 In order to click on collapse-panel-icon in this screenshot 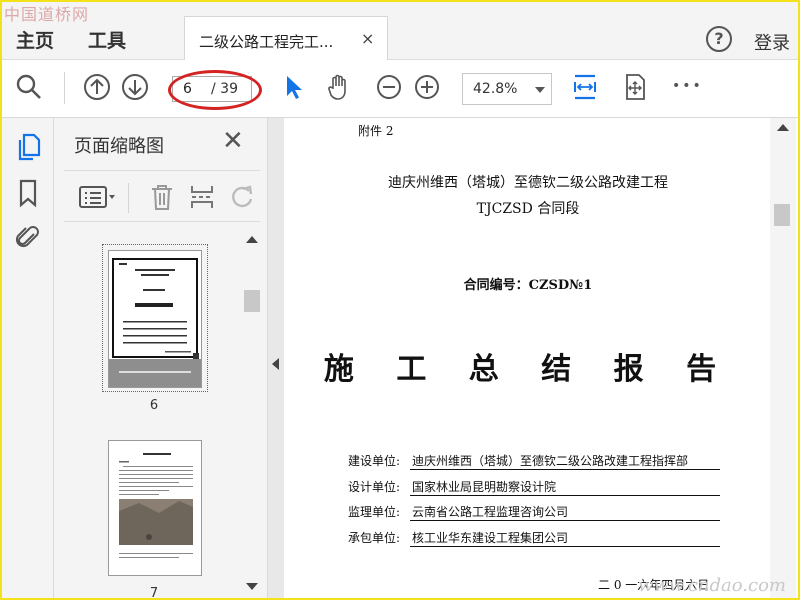, I will do `click(275, 364)`.